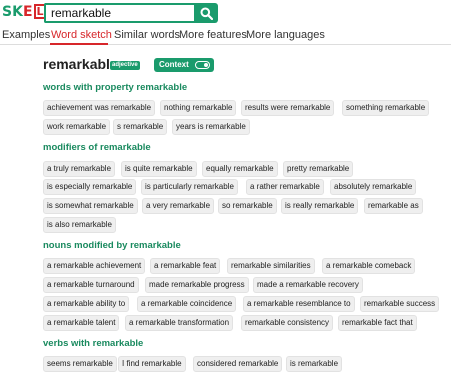  What do you see at coordinates (81, 323) in the screenshot?
I see `collocation-chip: a remarkable talent` at bounding box center [81, 323].